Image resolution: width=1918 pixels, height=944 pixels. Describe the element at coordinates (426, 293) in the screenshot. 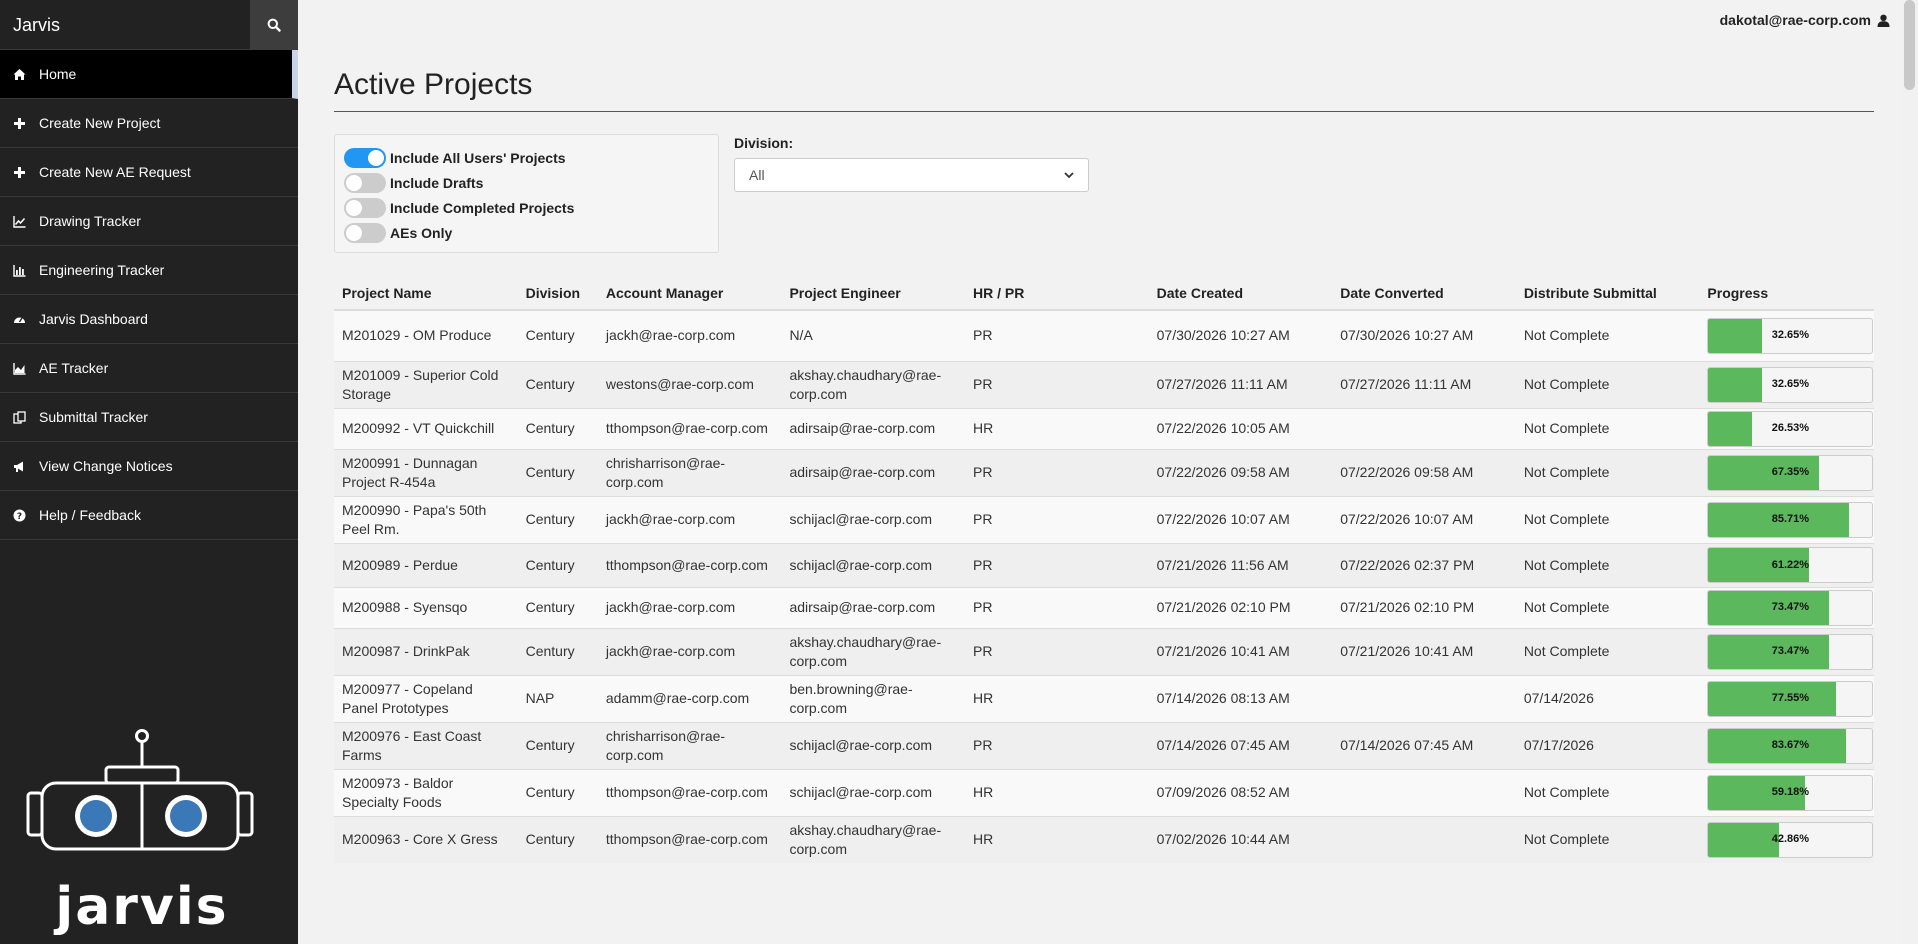

I see `column-header: Project Name` at that location.